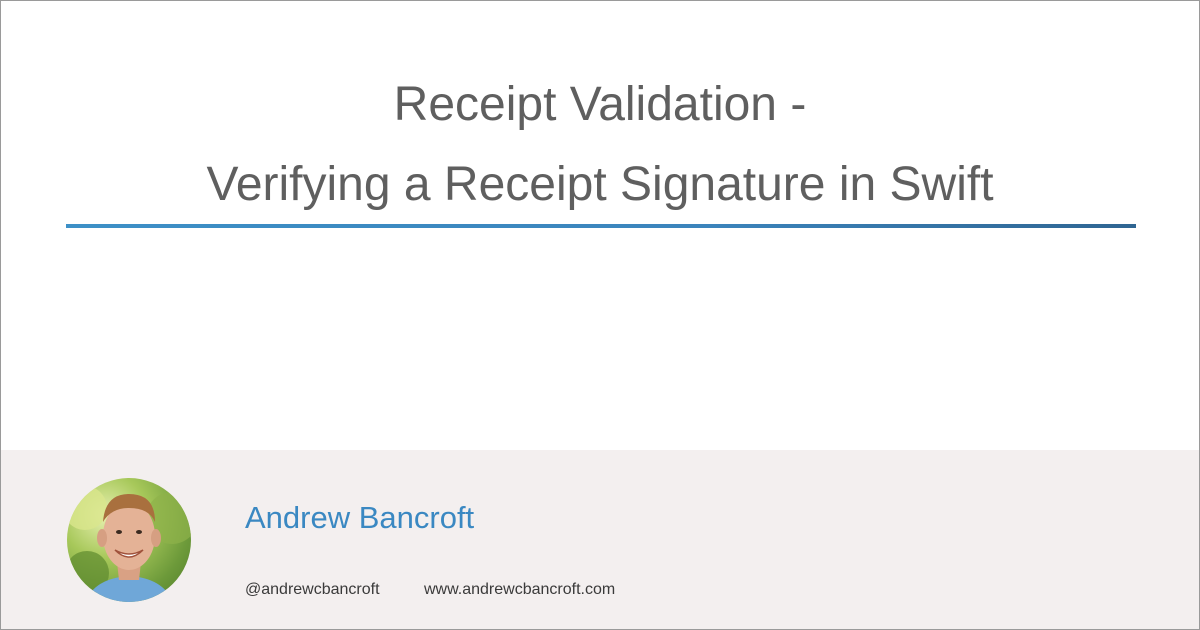  I want to click on title-line-2: Verifying a Receipt Signature in Swift, so click(600, 184).